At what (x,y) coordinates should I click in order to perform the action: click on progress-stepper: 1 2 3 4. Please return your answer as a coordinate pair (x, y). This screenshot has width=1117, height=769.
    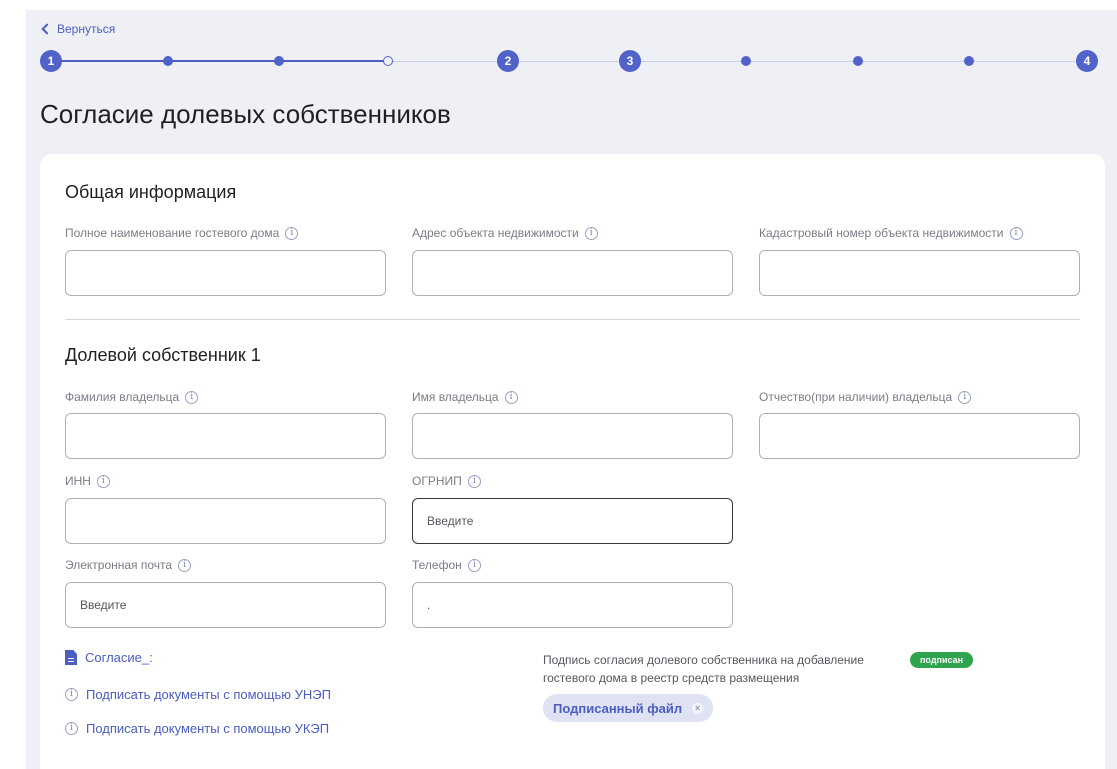
    Looking at the image, I should click on (570, 61).